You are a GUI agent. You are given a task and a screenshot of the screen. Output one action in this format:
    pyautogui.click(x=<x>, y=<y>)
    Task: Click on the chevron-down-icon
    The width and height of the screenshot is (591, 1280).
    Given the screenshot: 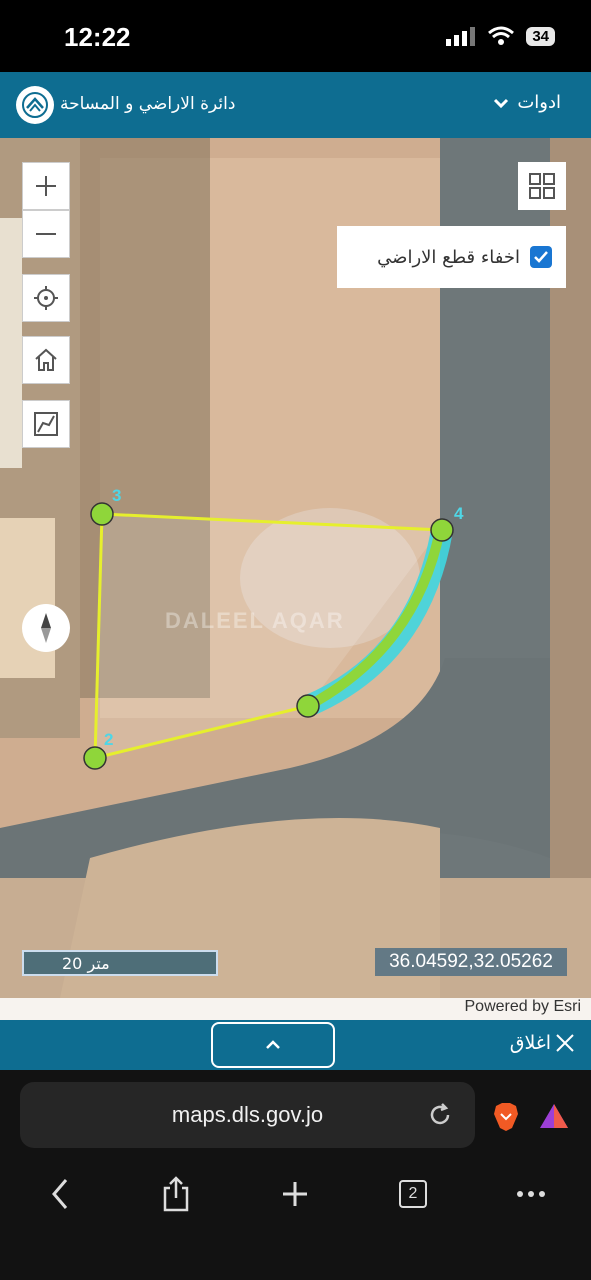 What is the action you would take?
    pyautogui.click(x=501, y=103)
    